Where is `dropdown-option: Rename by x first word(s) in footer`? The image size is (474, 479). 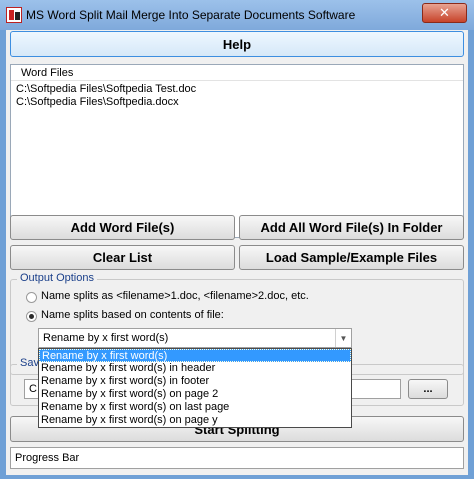 dropdown-option: Rename by x first word(s) in footer is located at coordinates (195, 381).